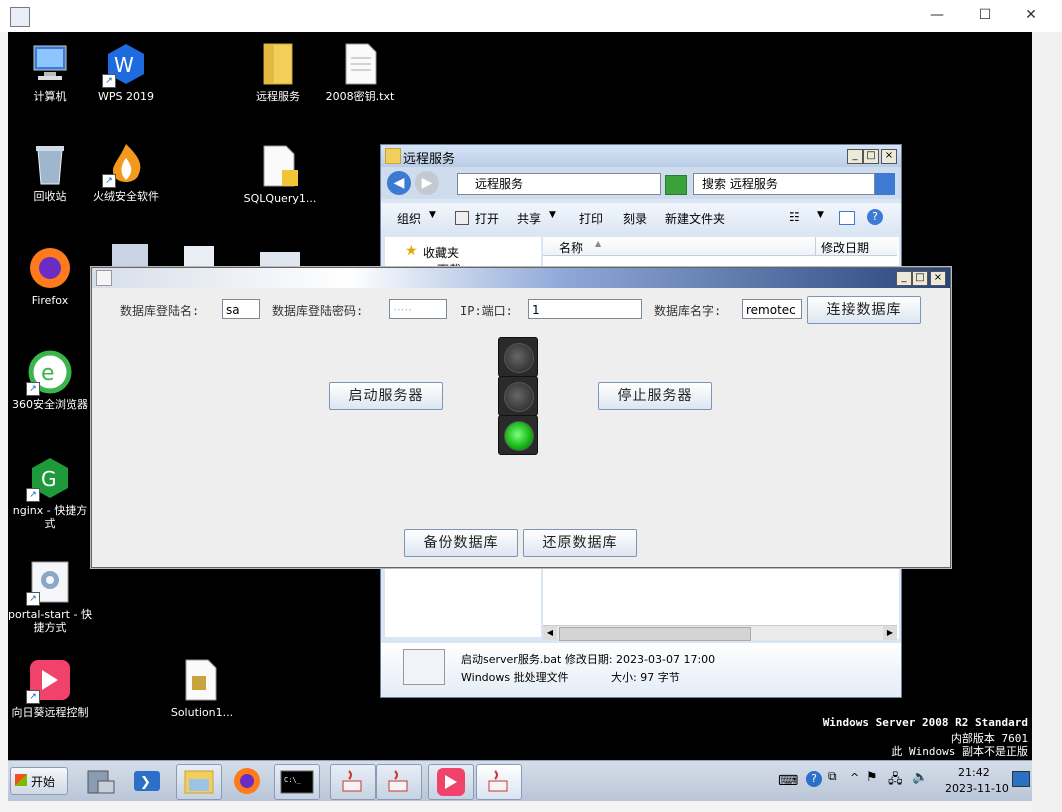 The image size is (1062, 812). What do you see at coordinates (409, 218) in the screenshot?
I see `organize-menu: 组织` at bounding box center [409, 218].